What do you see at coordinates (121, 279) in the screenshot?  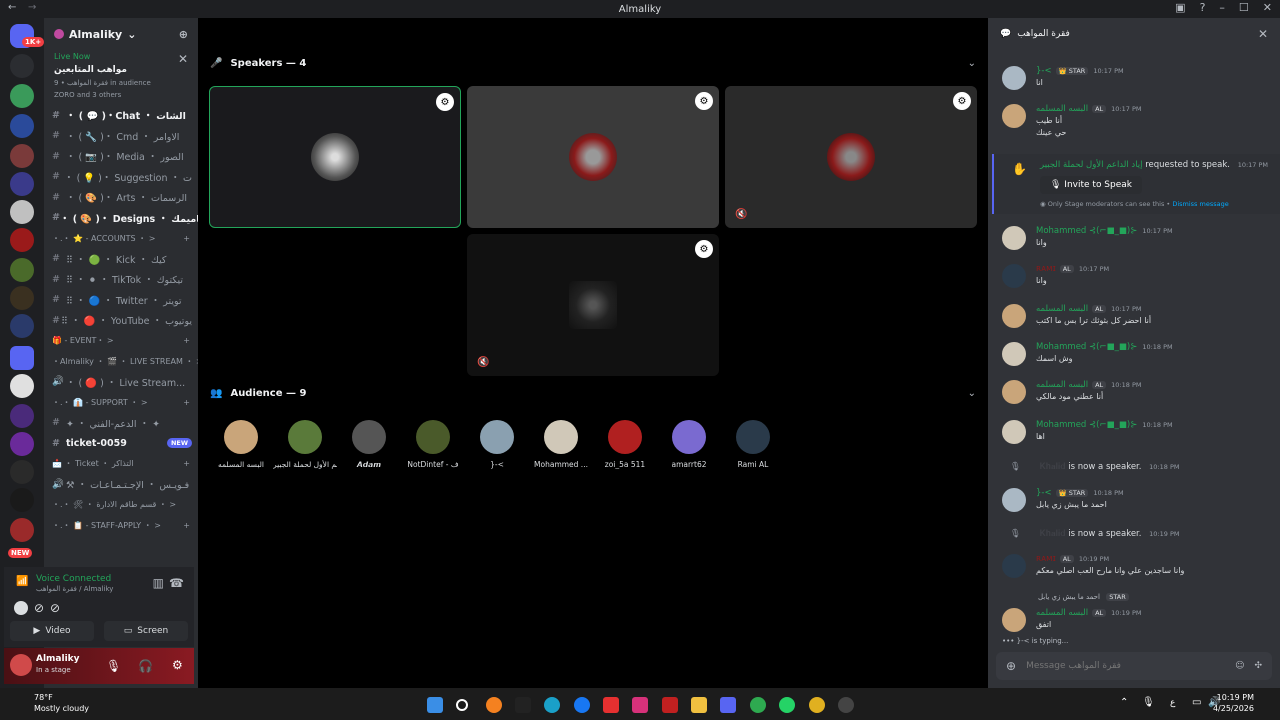 I see `channel-item: # ⠿ ・ ⚫ ・ TikTok ・ تيكتوك` at bounding box center [121, 279].